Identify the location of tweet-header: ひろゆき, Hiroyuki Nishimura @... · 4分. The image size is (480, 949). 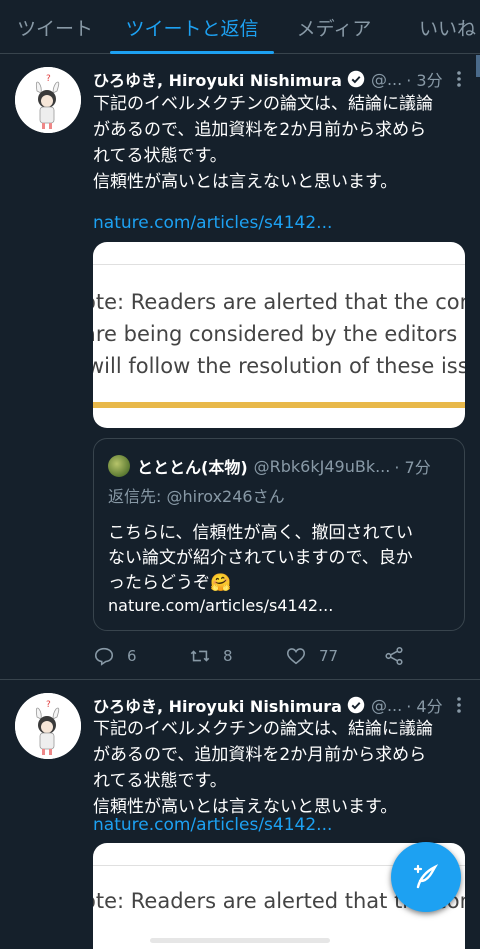
(280, 705).